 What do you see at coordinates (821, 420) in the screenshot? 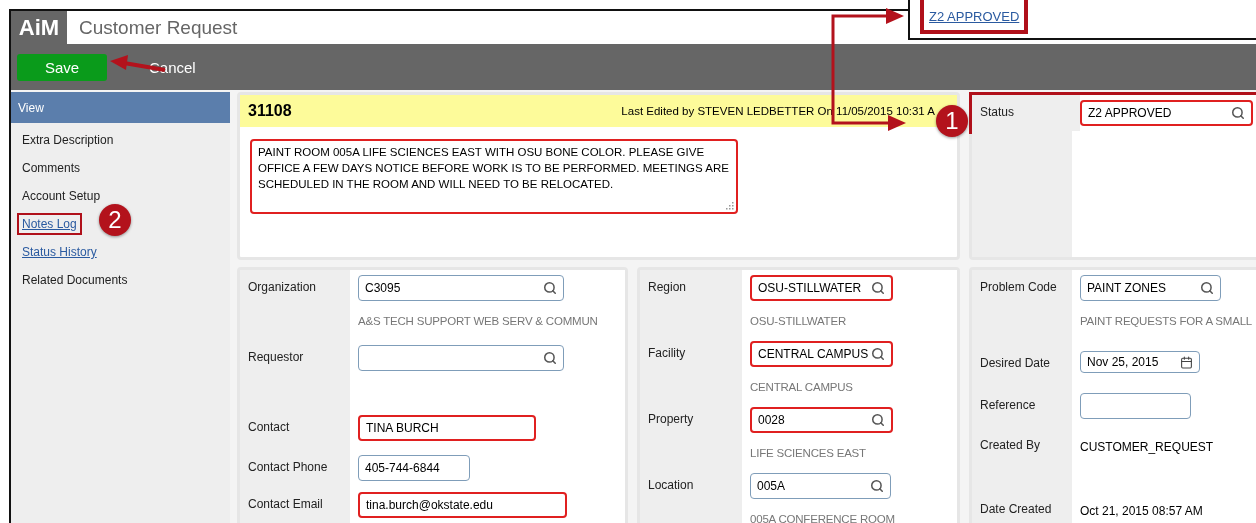
I see `input-field: 0028` at bounding box center [821, 420].